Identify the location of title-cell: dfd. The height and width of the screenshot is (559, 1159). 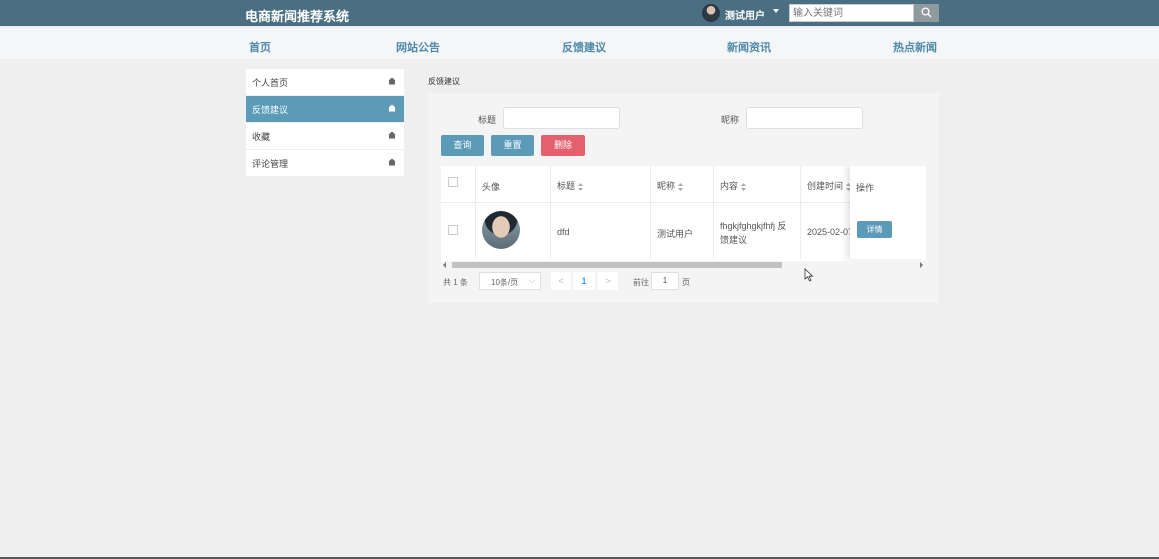
(601, 231).